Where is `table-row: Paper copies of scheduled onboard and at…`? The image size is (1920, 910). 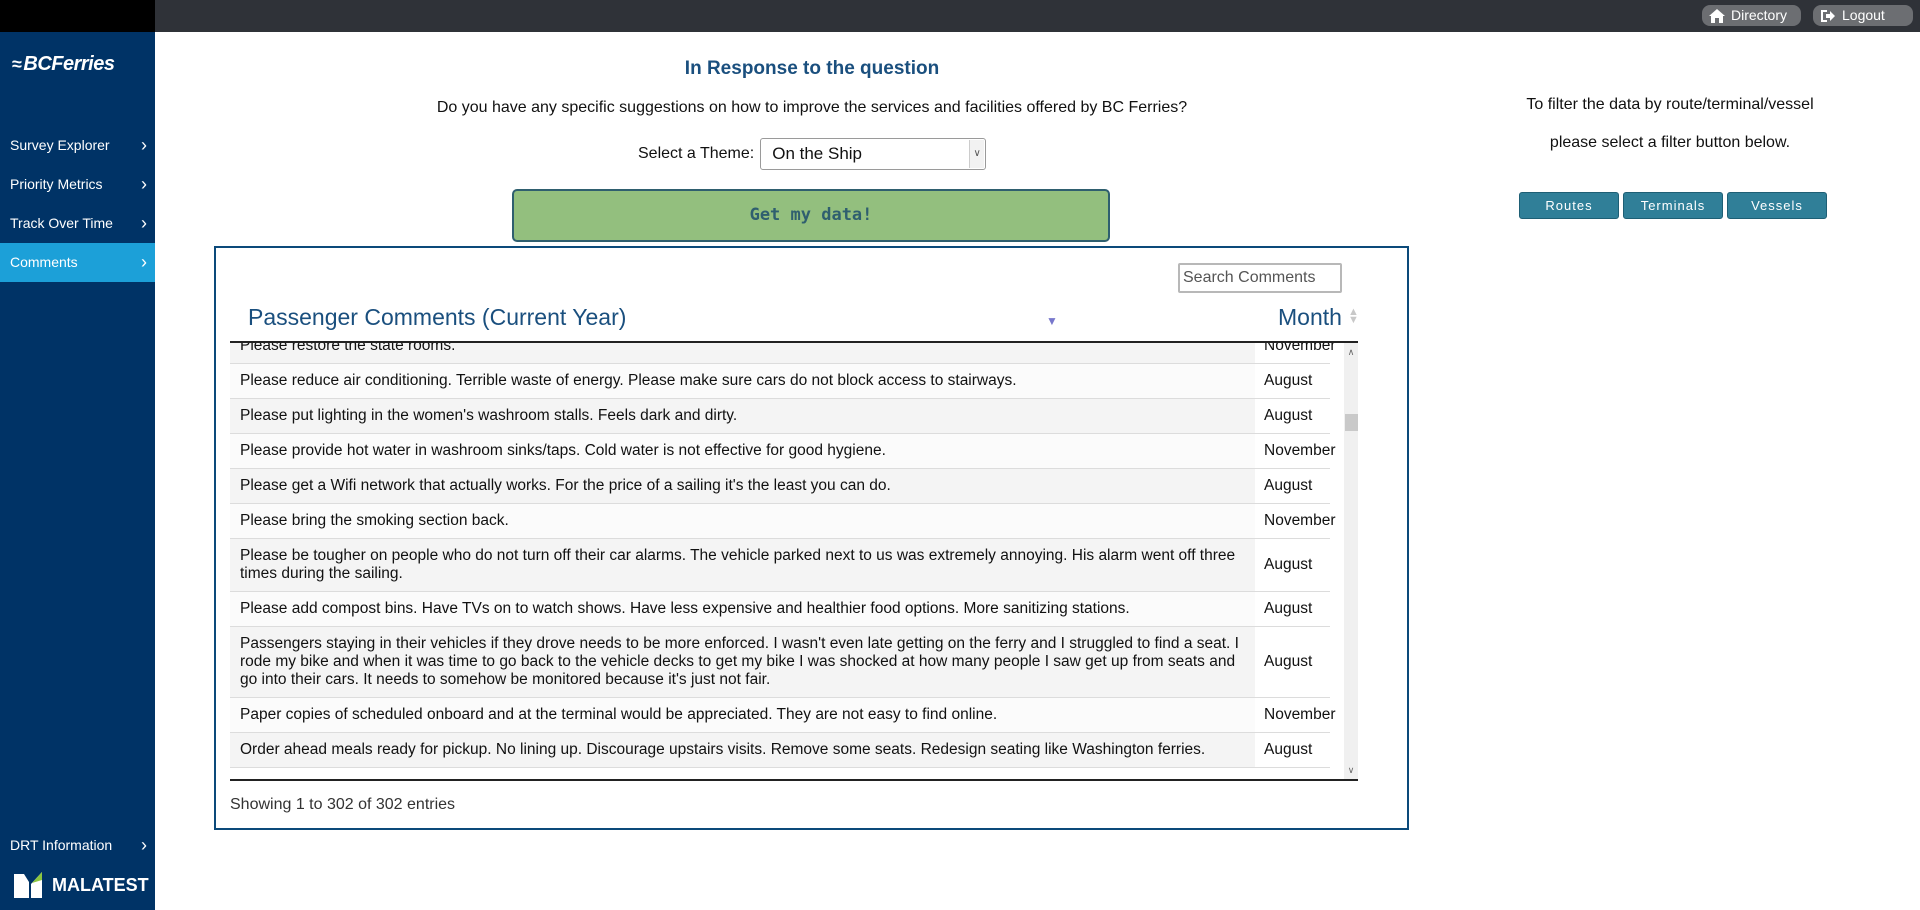
table-row: Paper copies of scheduled onboard and at… is located at coordinates (783, 715).